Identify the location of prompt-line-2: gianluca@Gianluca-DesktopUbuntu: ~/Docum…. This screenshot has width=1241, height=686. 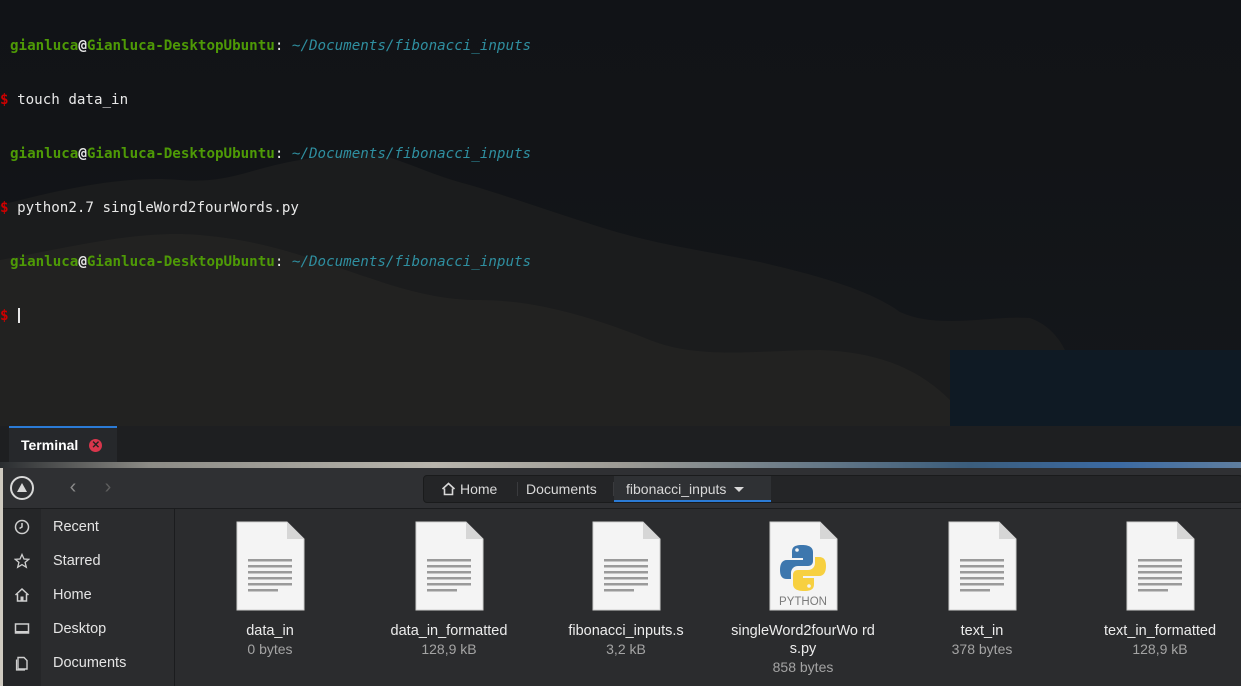
(265, 154).